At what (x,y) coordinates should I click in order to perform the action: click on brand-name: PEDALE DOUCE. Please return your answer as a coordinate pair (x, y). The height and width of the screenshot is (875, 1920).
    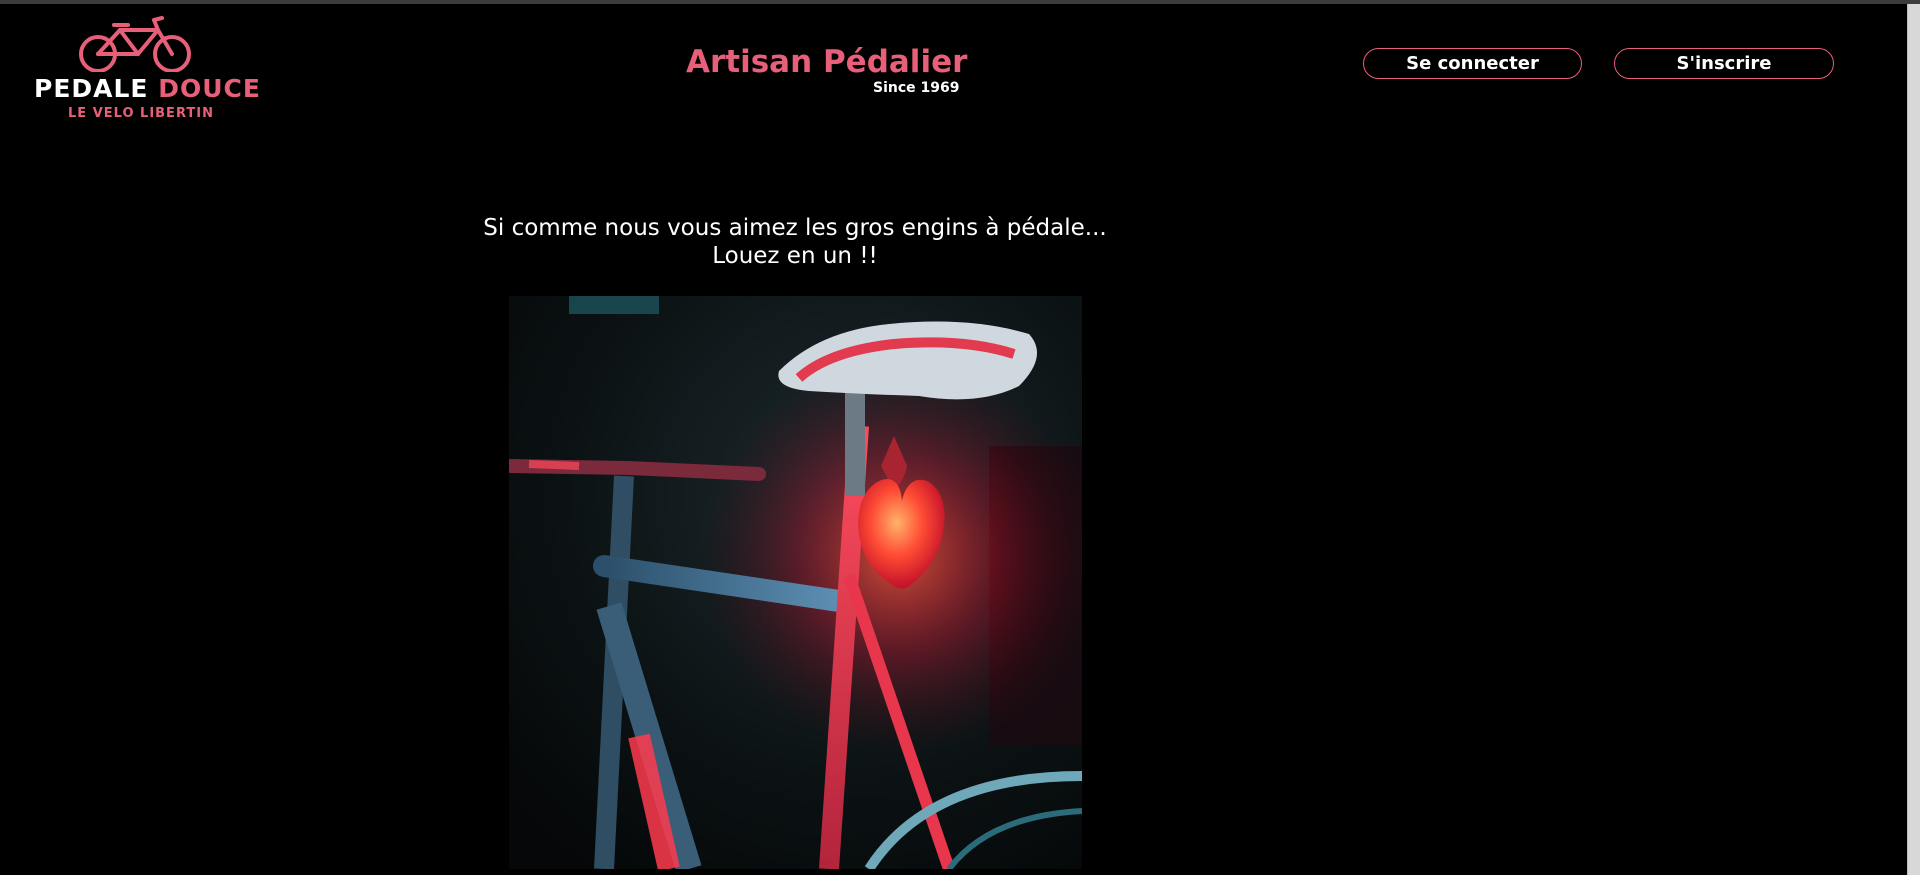
    Looking at the image, I should click on (147, 88).